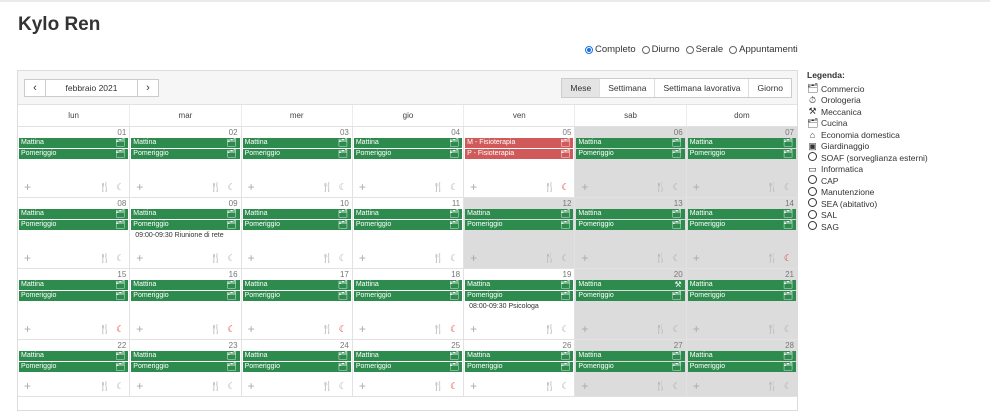 This screenshot has height=411, width=990. I want to click on tab-mese: Mese, so click(581, 88).